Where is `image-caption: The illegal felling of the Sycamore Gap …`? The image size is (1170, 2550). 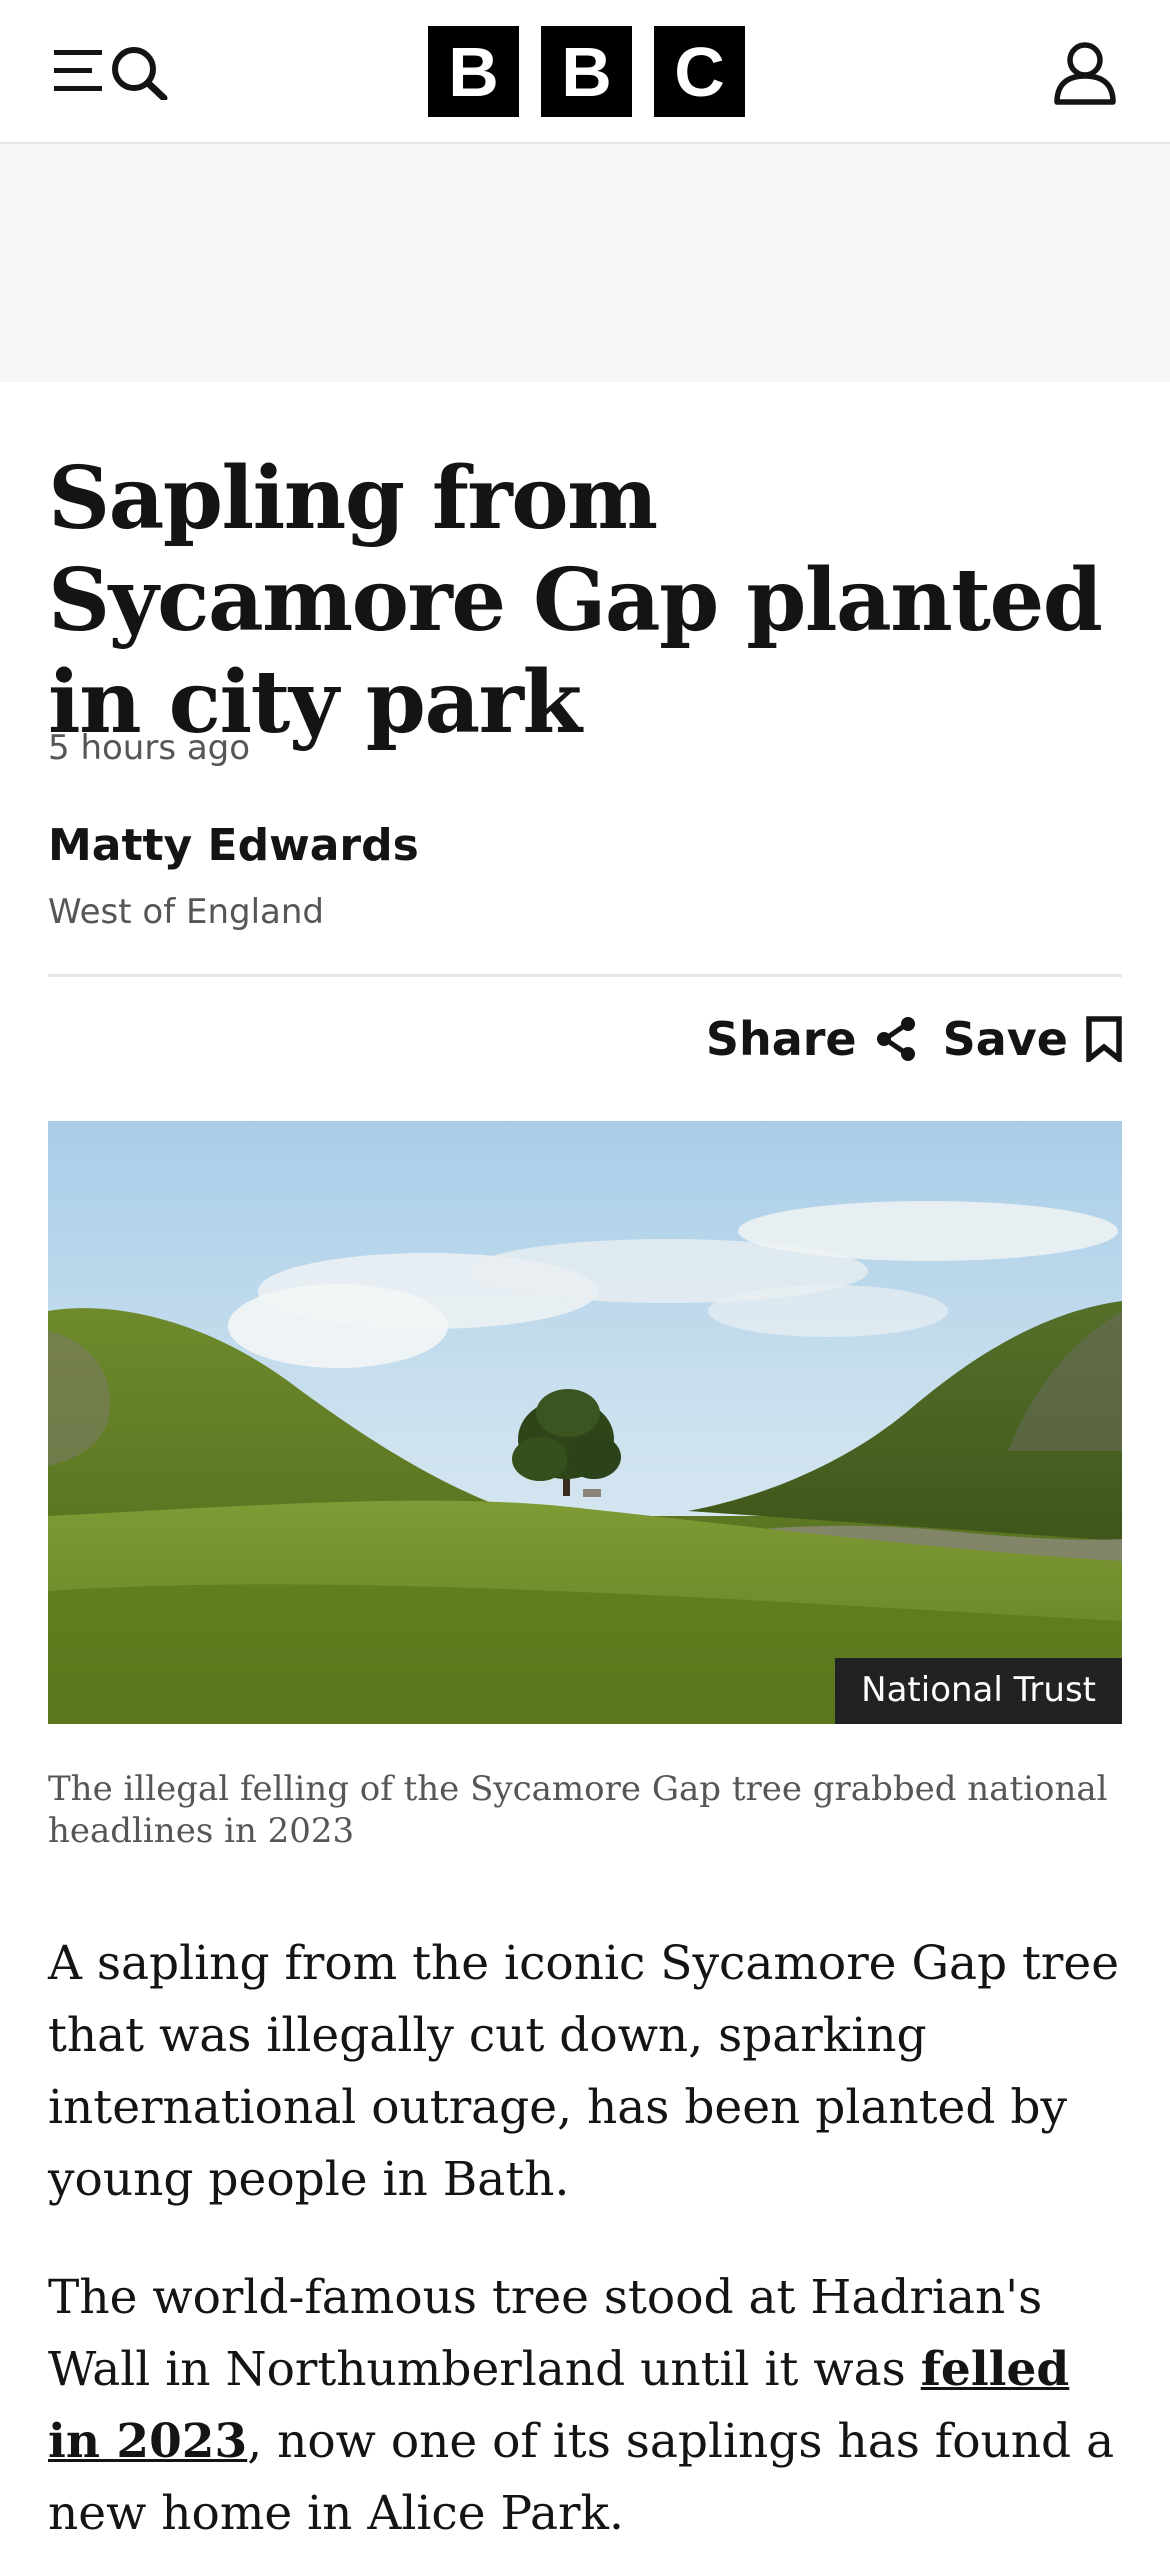 image-caption: The illegal felling of the Sycamore Gap … is located at coordinates (578, 1810).